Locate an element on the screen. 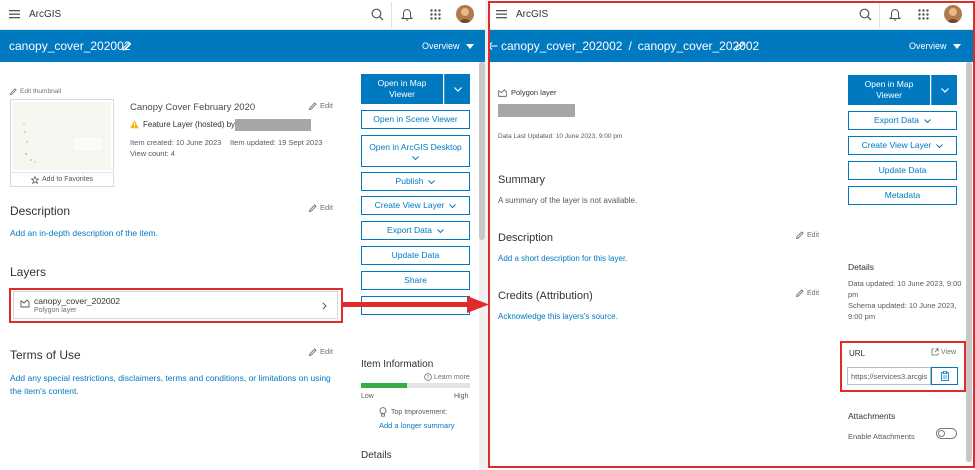 The width and height of the screenshot is (975, 470). feature-layer-row: Feature Layer (hosted) by is located at coordinates (182, 124).